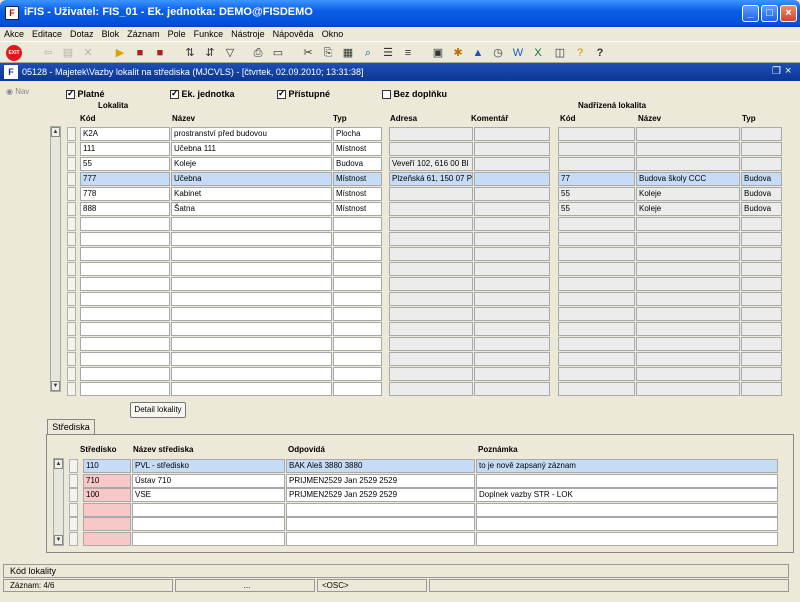 The width and height of the screenshot is (800, 602). Describe the element at coordinates (202, 94) in the screenshot. I see `filter-ek-jednotka: Ek. jednotka` at that location.